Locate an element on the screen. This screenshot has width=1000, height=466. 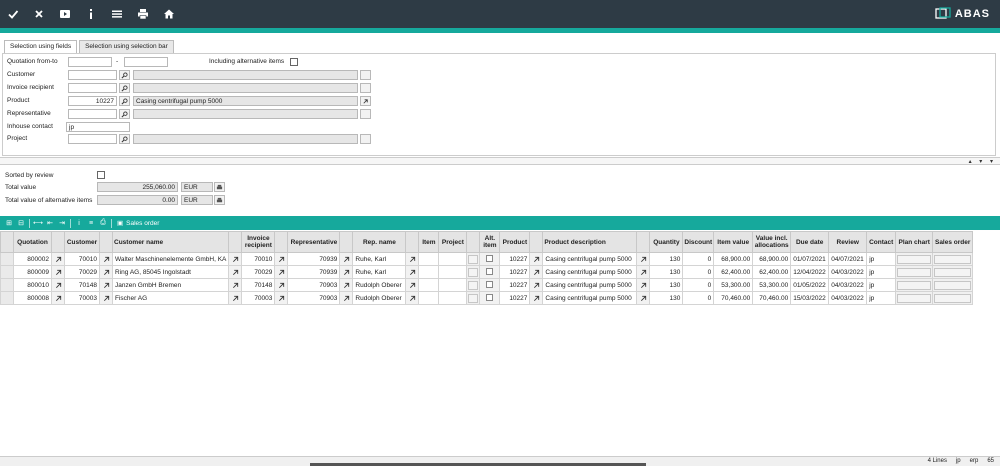
project-input is located at coordinates (92, 139).